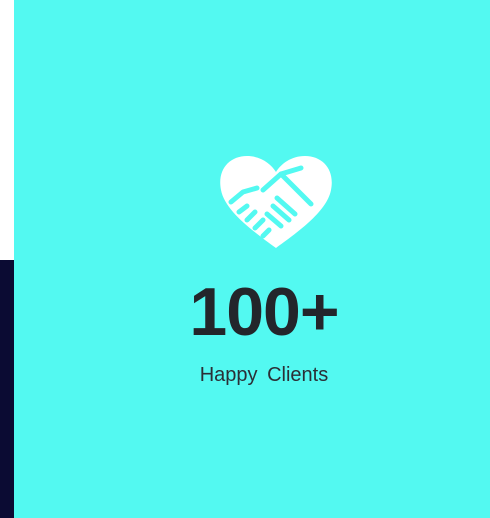 The height and width of the screenshot is (518, 490). I want to click on heart-handshake-icon, so click(276, 202).